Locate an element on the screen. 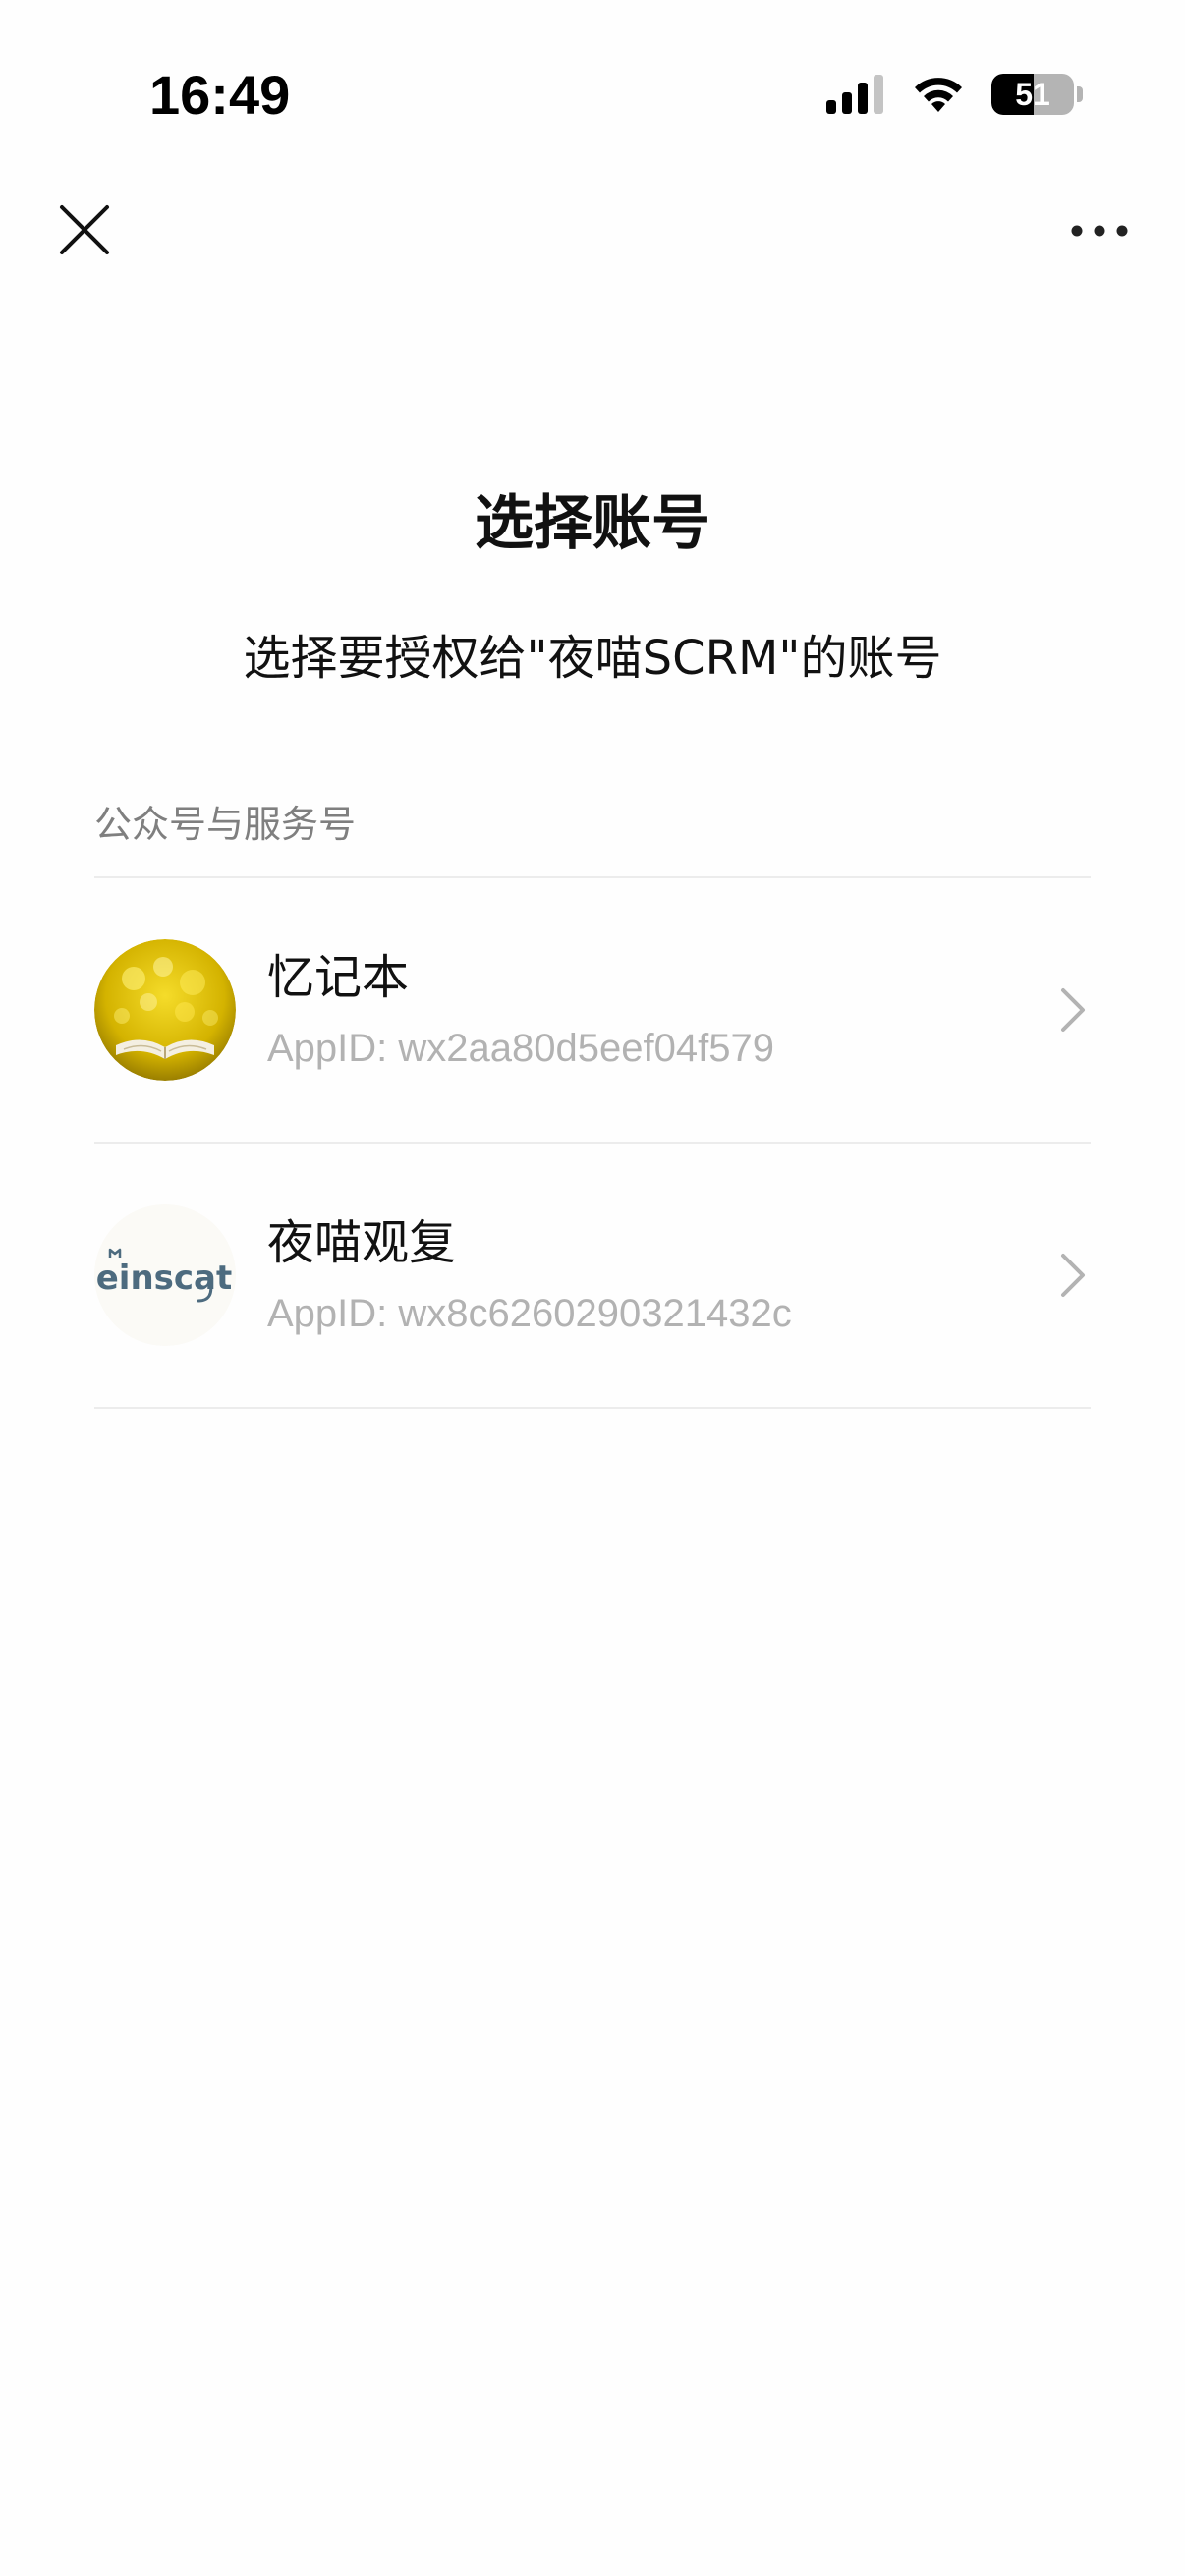  divider is located at coordinates (592, 1408).